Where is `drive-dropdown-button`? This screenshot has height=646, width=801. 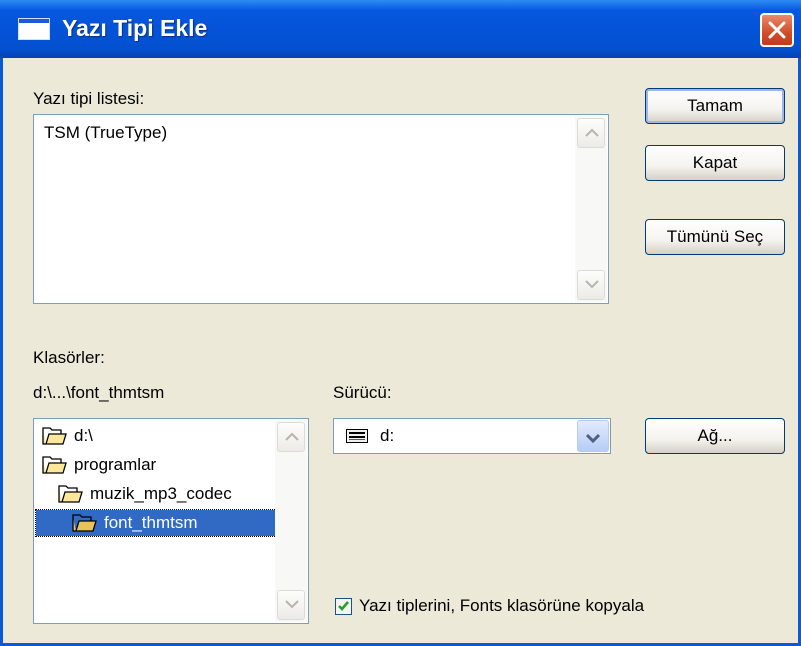
drive-dropdown-button is located at coordinates (593, 436).